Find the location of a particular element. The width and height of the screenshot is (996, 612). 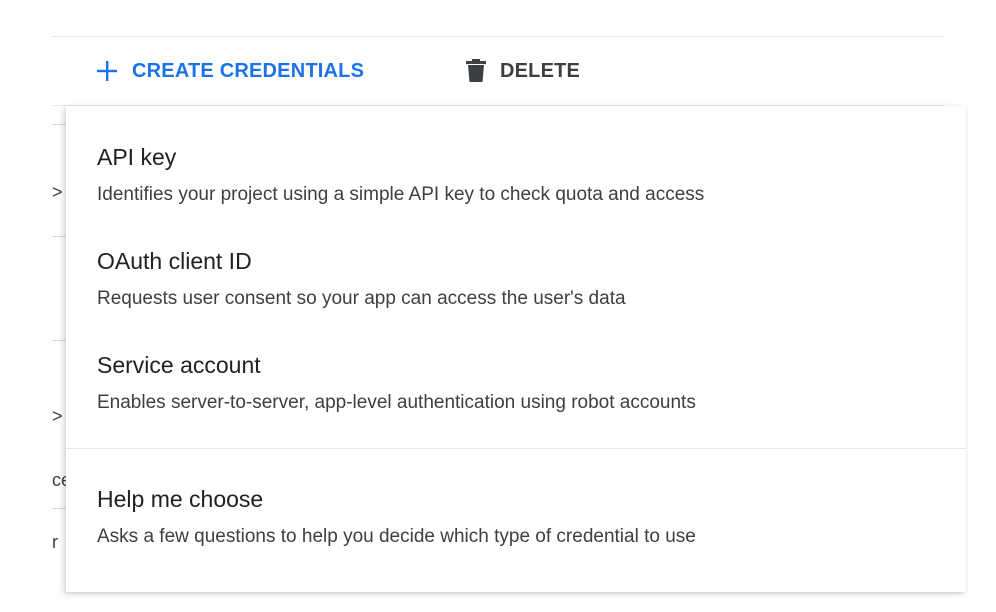

plus-icon is located at coordinates (107, 71).